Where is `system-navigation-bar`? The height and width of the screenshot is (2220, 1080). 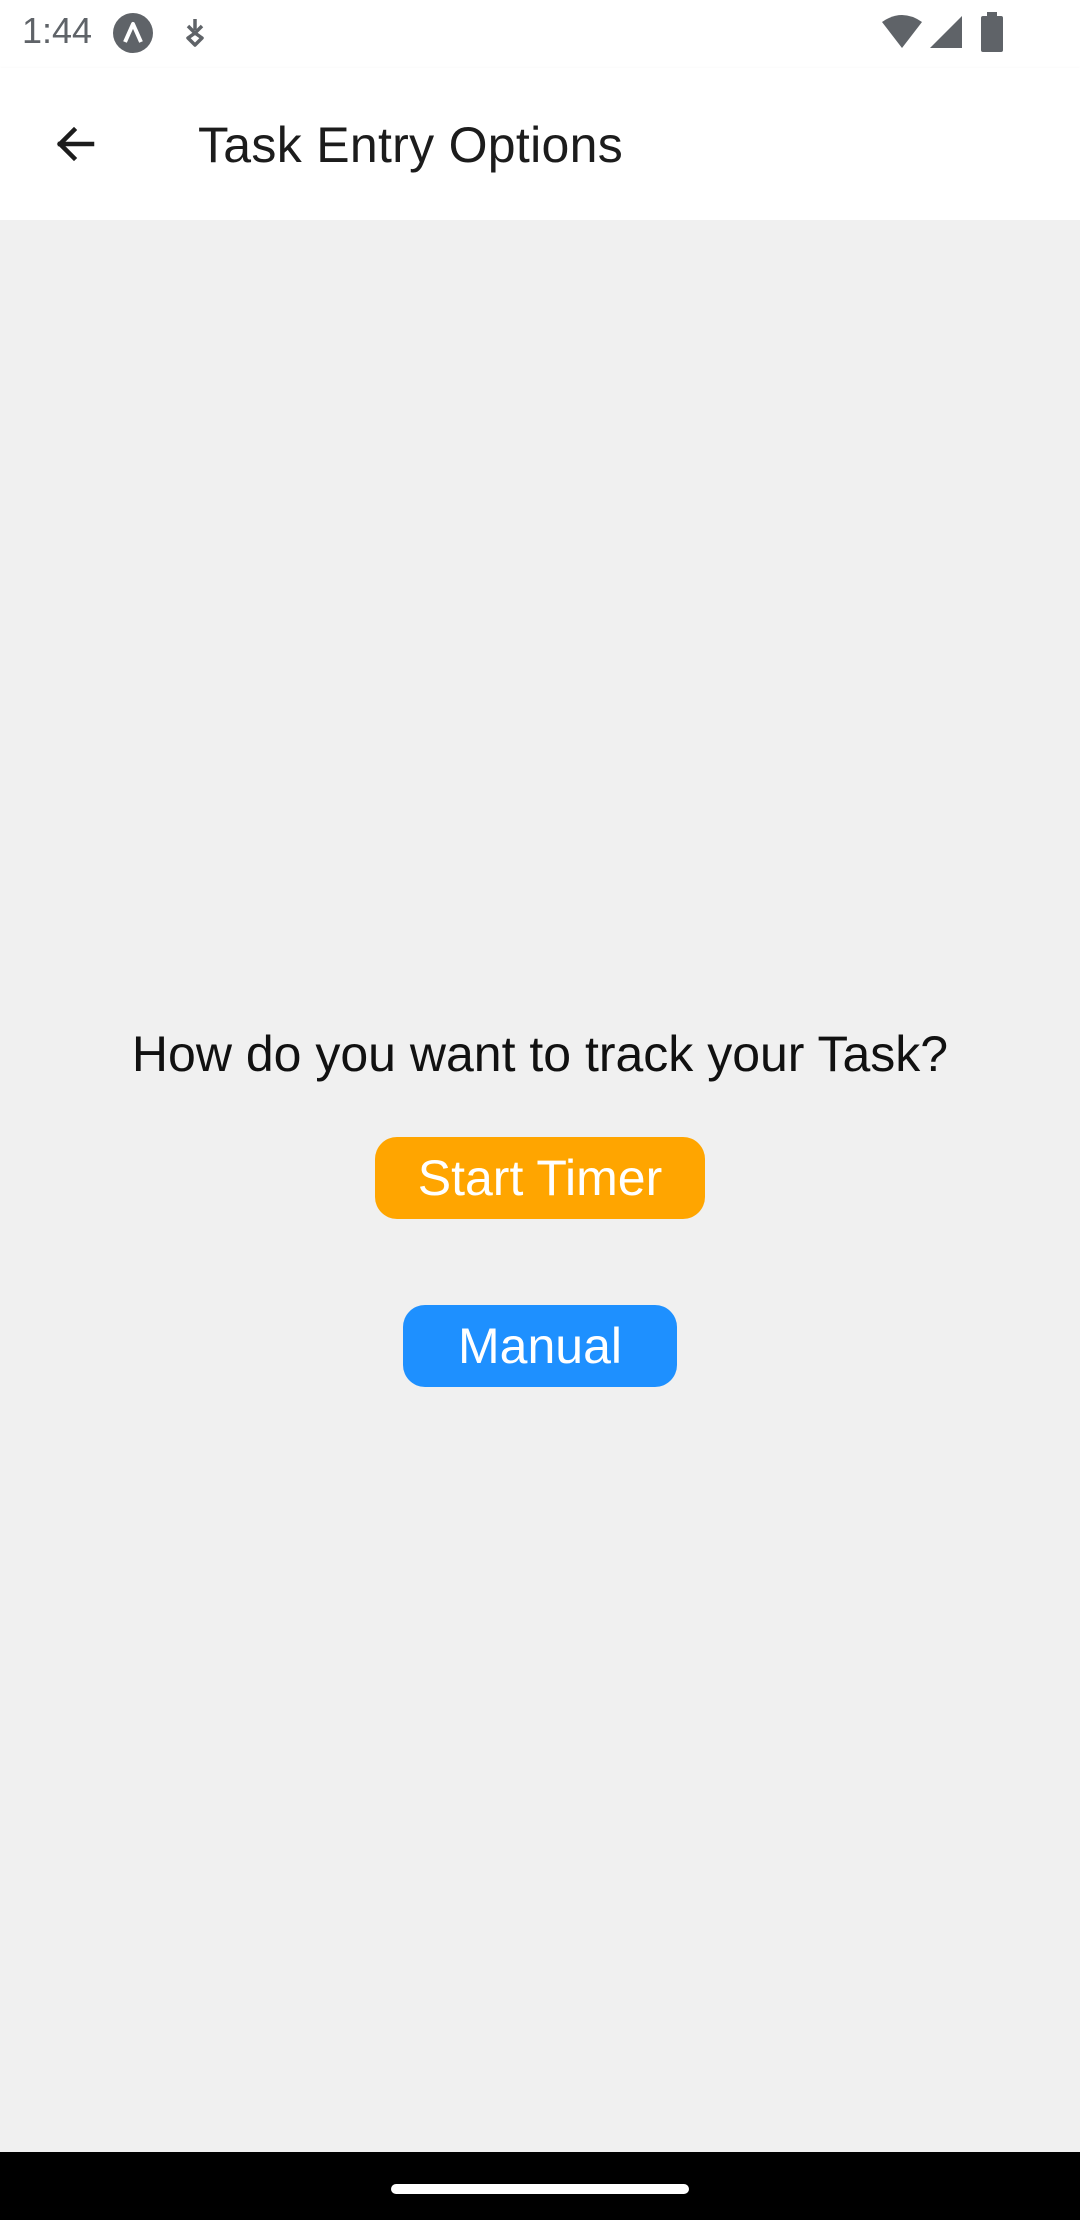 system-navigation-bar is located at coordinates (540, 2186).